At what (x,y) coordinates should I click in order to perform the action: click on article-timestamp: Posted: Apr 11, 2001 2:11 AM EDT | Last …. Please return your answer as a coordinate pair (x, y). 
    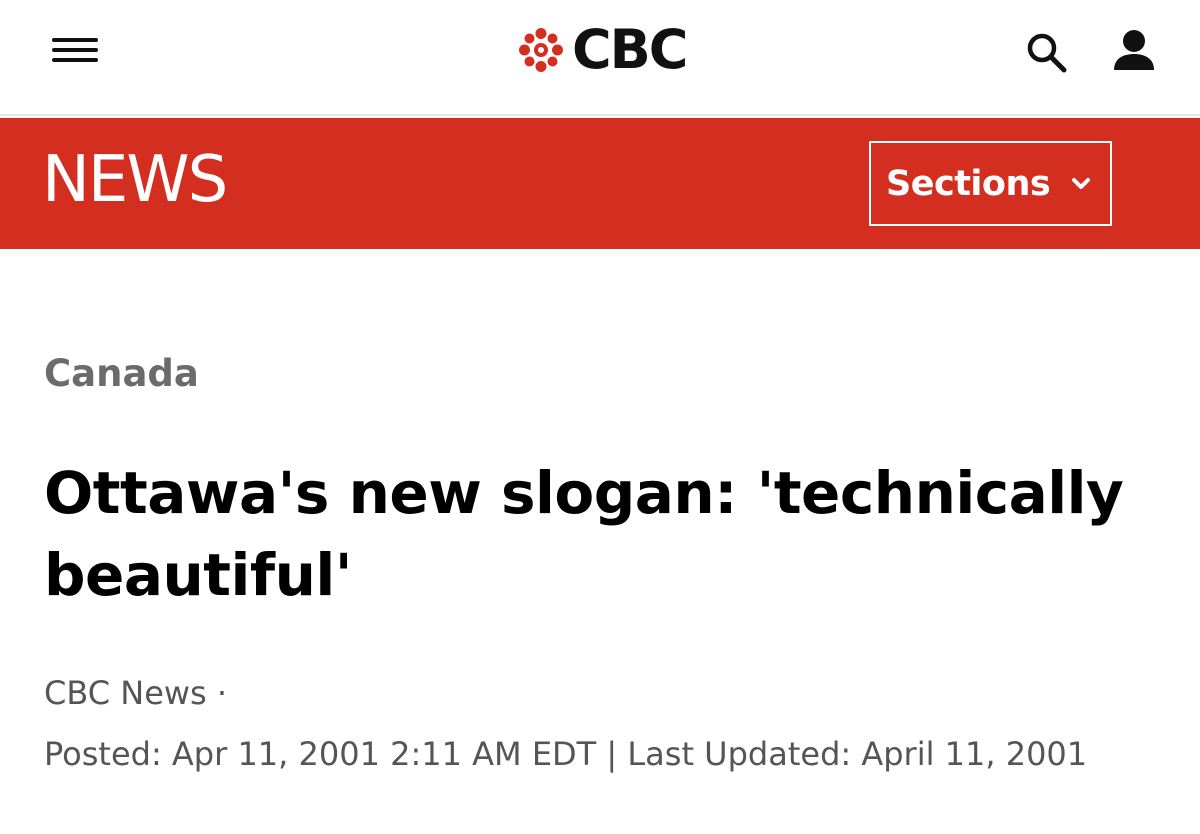
    Looking at the image, I should click on (566, 754).